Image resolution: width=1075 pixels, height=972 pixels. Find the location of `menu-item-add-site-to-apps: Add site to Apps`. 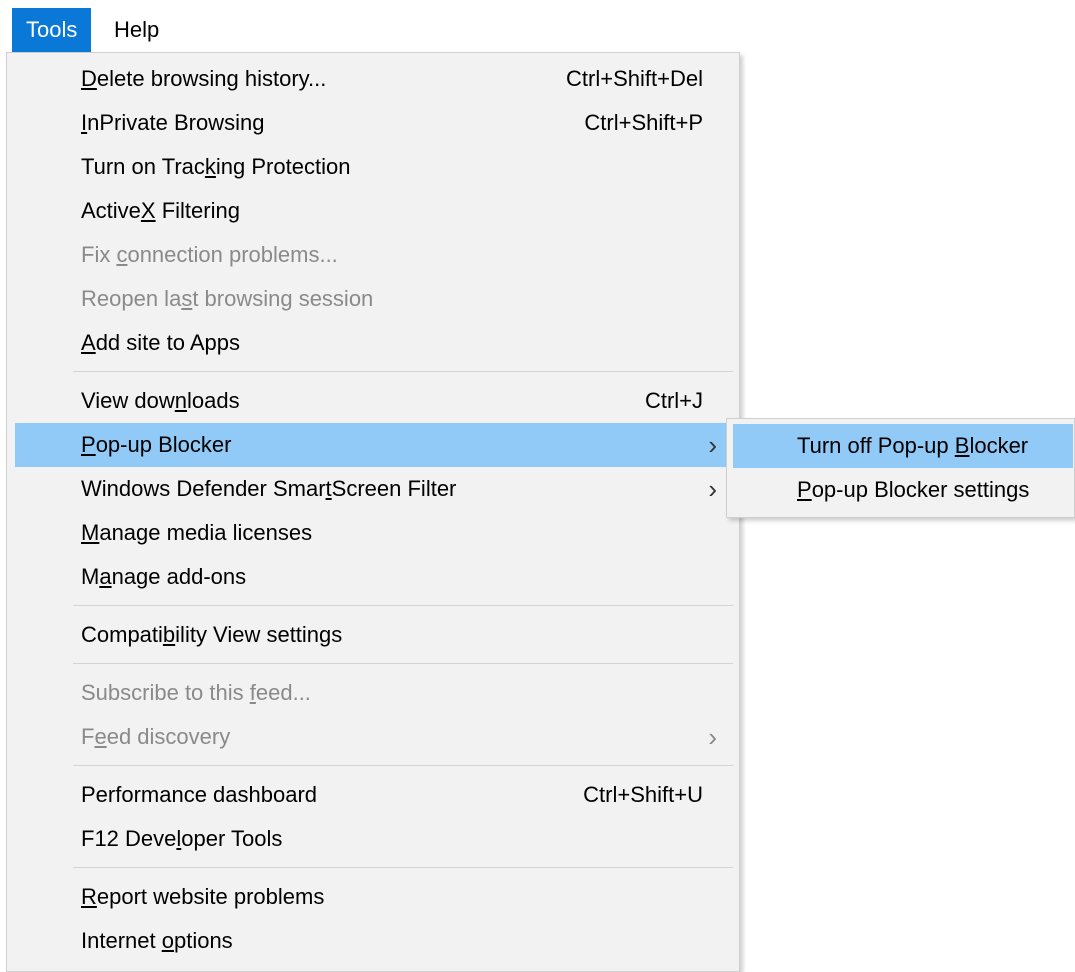

menu-item-add-site-to-apps: Add site to Apps is located at coordinates (373, 343).